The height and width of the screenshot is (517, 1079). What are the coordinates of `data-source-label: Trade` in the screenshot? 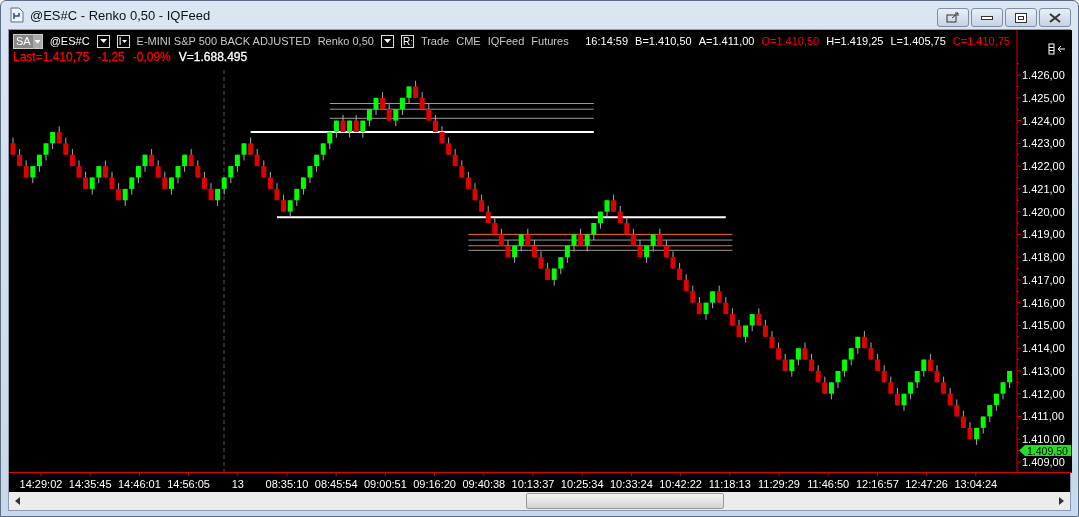 It's located at (435, 41).